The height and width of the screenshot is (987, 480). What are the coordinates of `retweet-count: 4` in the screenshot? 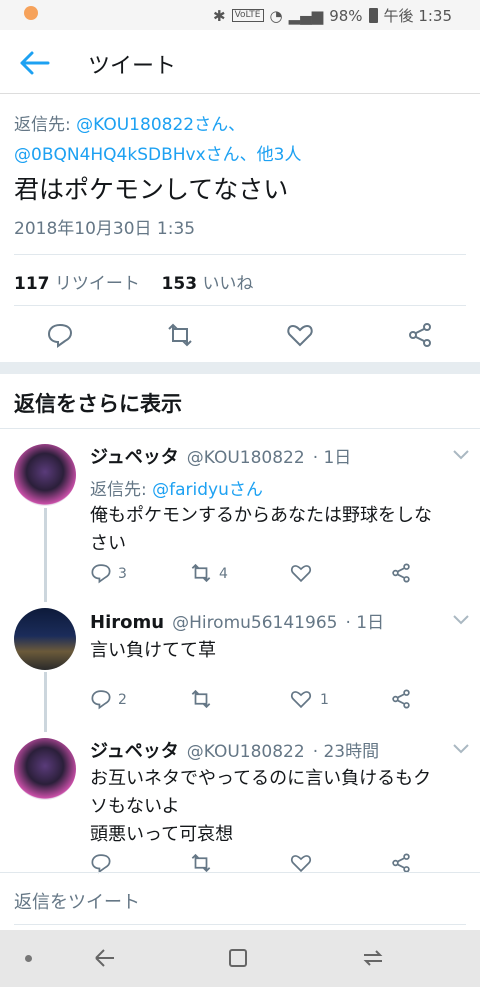 It's located at (223, 574).